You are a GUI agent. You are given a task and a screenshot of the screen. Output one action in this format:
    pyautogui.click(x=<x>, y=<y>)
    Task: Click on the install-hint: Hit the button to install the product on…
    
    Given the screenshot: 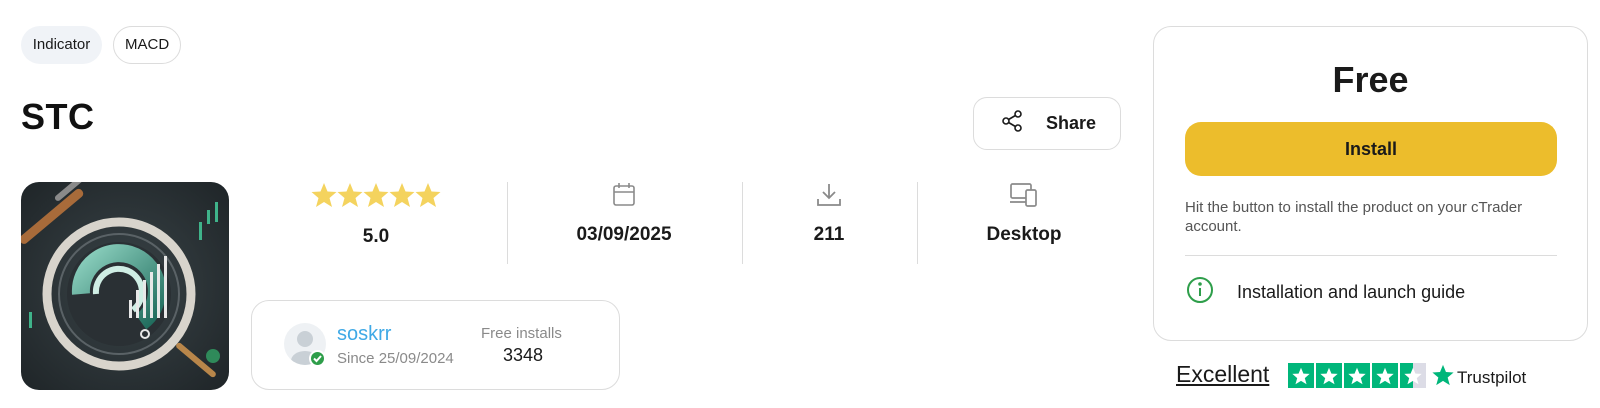 What is the action you would take?
    pyautogui.click(x=1354, y=217)
    